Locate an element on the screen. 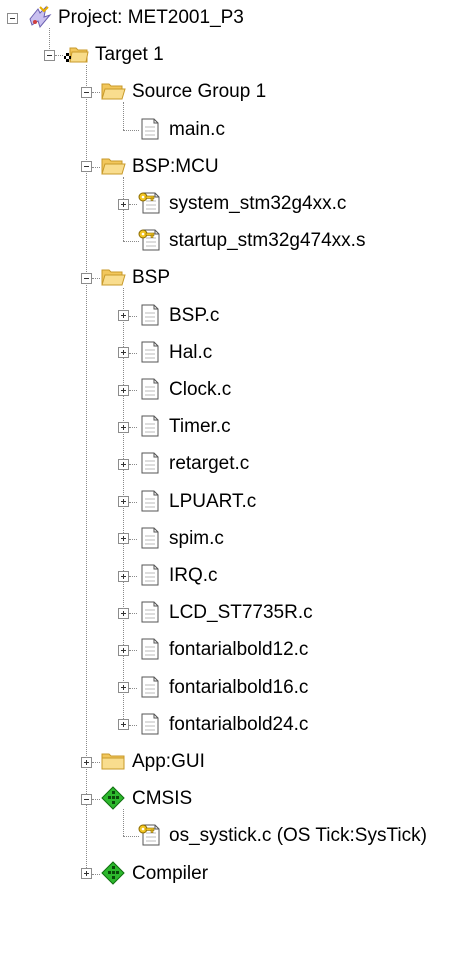 This screenshot has width=474, height=975. expand-hal-c-button is located at coordinates (123, 353).